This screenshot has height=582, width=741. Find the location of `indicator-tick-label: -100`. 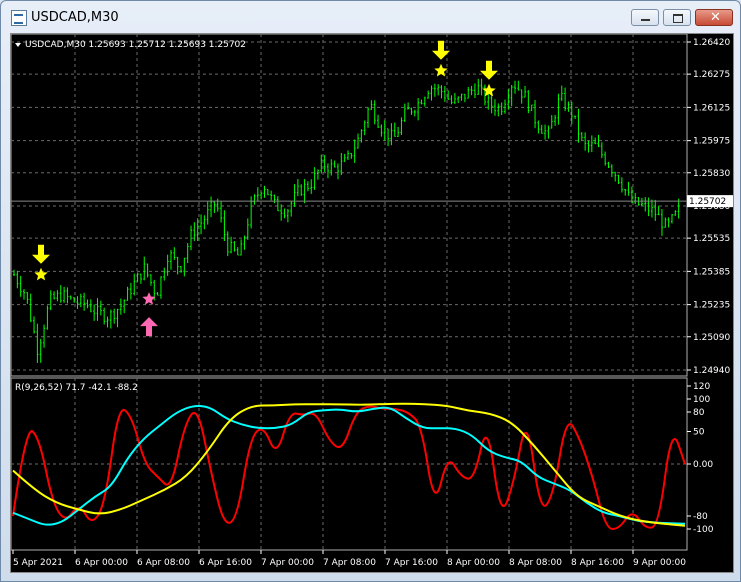

indicator-tick-label: -100 is located at coordinates (703, 530).